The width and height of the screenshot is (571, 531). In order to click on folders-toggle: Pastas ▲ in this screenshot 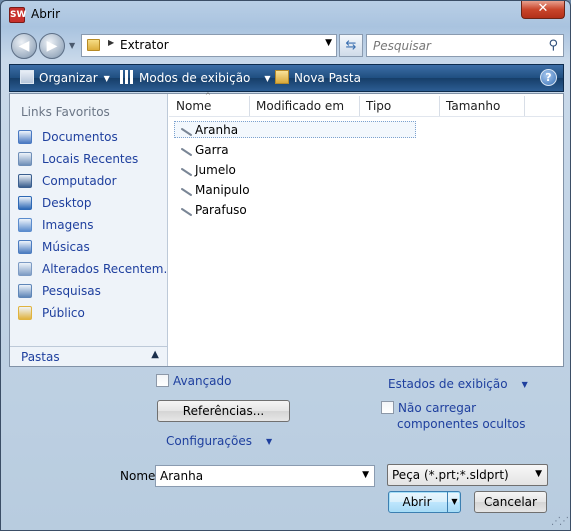, I will do `click(88, 356)`.